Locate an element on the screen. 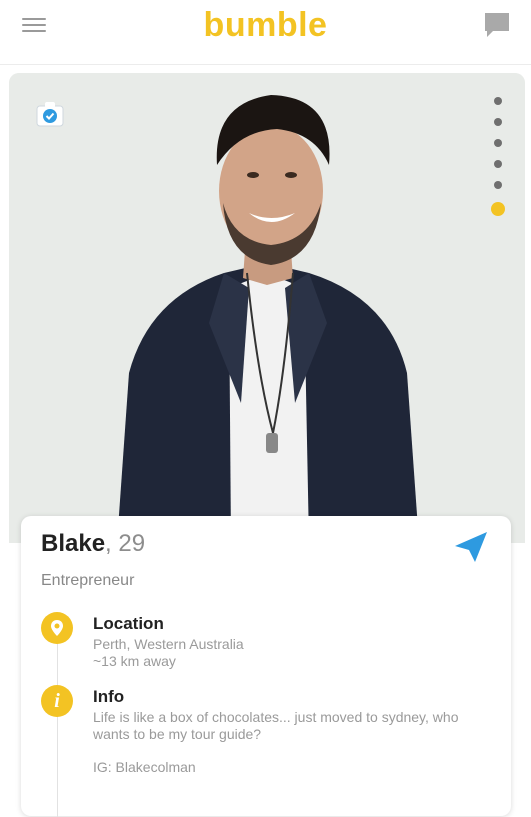 The height and width of the screenshot is (817, 531). profile-age: , 29 is located at coordinates (125, 543).